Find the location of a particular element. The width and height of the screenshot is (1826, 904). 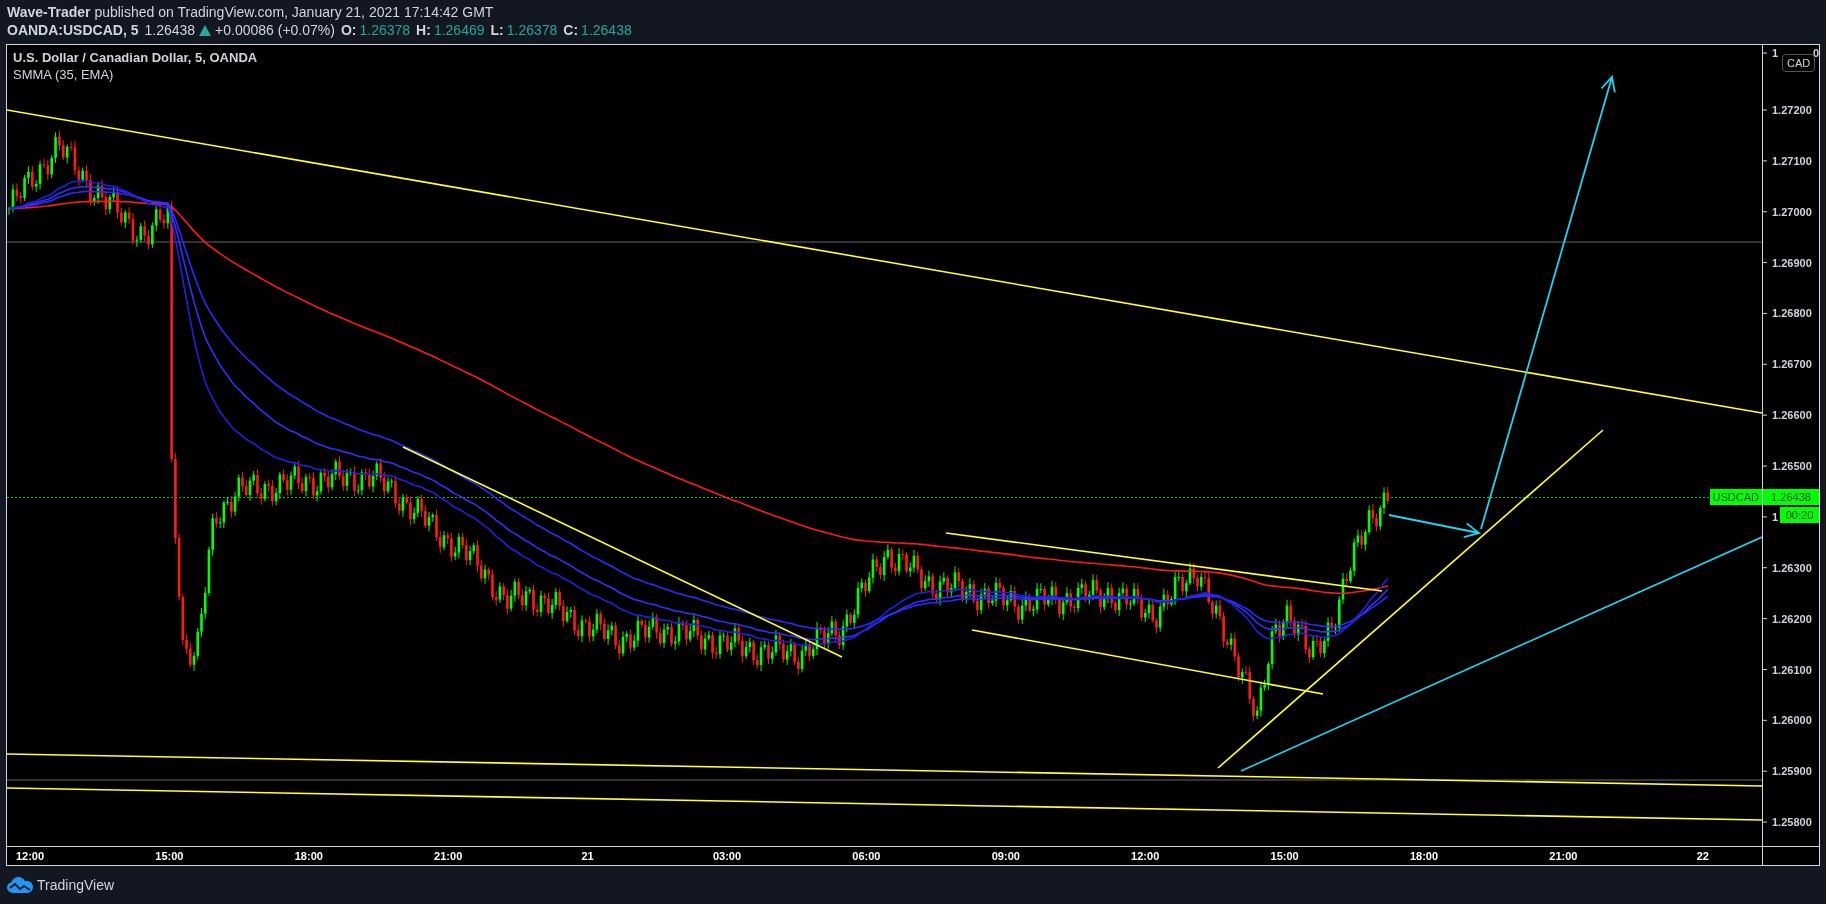

cloud-logo-icon is located at coordinates (20, 885).